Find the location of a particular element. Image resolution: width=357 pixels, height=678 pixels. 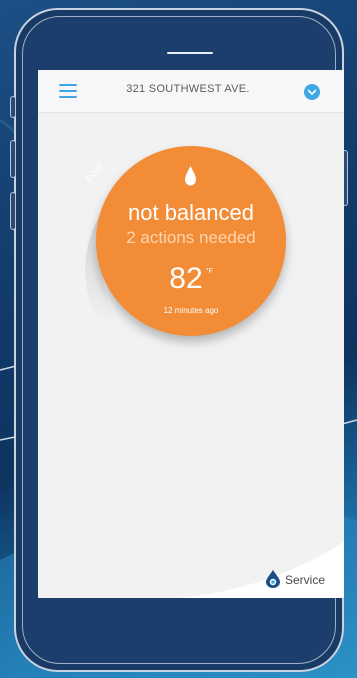

service-curve is located at coordinates (261, 570).